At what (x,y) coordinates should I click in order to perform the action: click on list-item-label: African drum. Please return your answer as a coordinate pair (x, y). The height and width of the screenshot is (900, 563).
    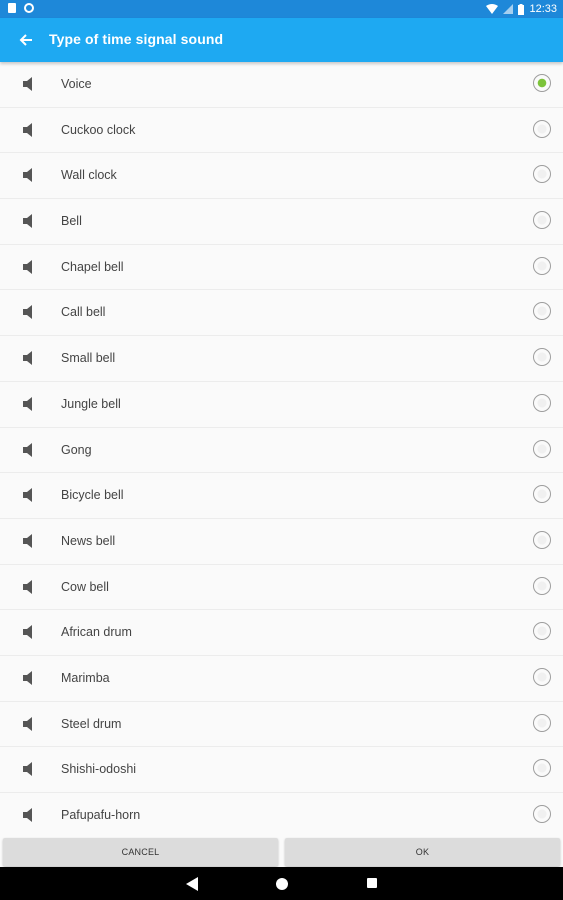
    Looking at the image, I should click on (96, 632).